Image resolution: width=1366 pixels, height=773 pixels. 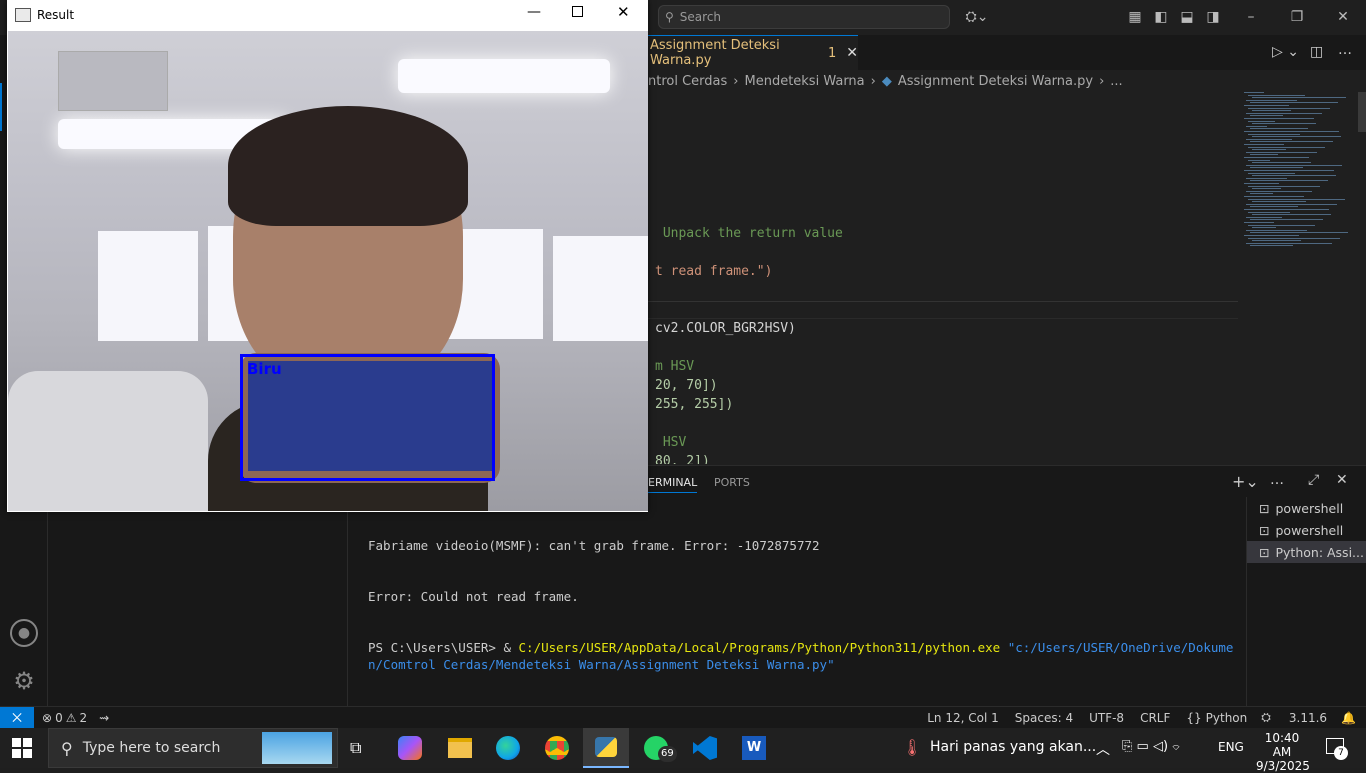 What do you see at coordinates (1251, 17) in the screenshot?
I see `minimize-icon: –` at bounding box center [1251, 17].